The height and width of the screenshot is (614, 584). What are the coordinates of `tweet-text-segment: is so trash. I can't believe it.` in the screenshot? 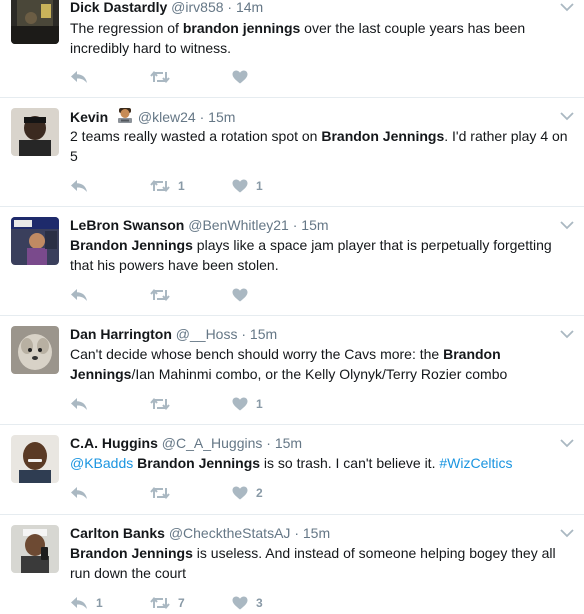 It's located at (350, 463).